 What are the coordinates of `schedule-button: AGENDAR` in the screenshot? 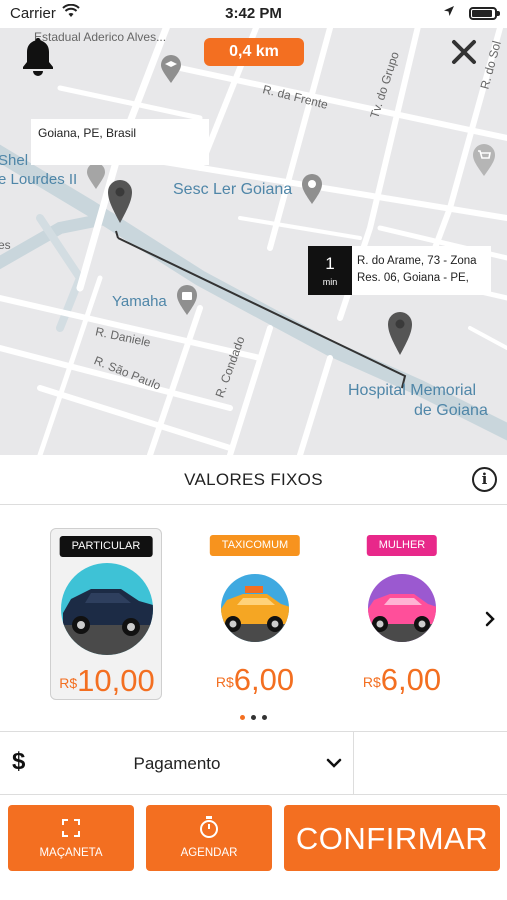 It's located at (209, 838).